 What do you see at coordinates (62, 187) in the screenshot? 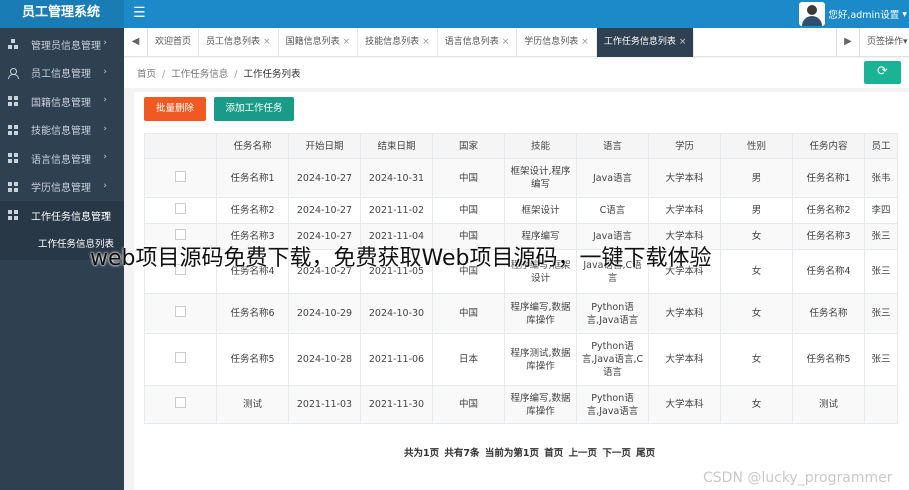
I see `sidebar-item-education: 学历信息管理 ›` at bounding box center [62, 187].